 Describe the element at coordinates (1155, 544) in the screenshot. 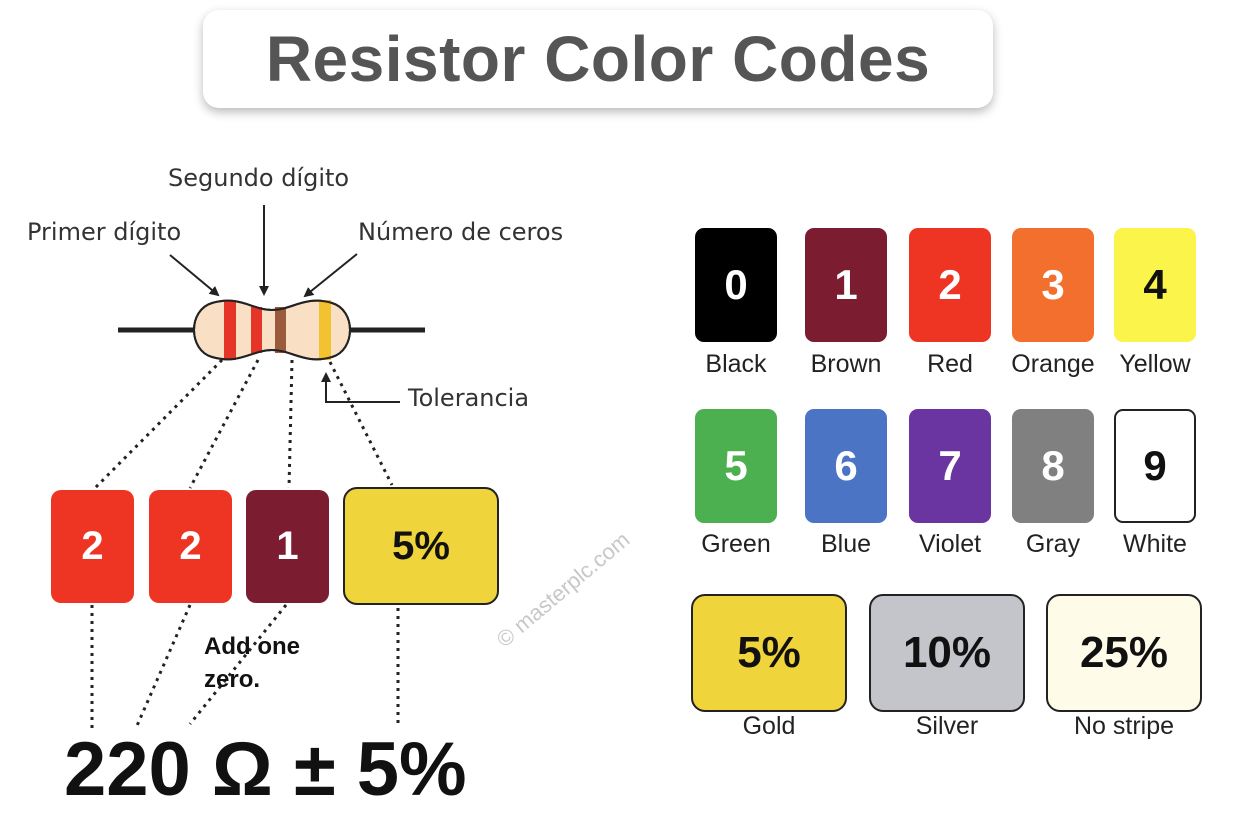

I see `color-chip-label: White` at that location.